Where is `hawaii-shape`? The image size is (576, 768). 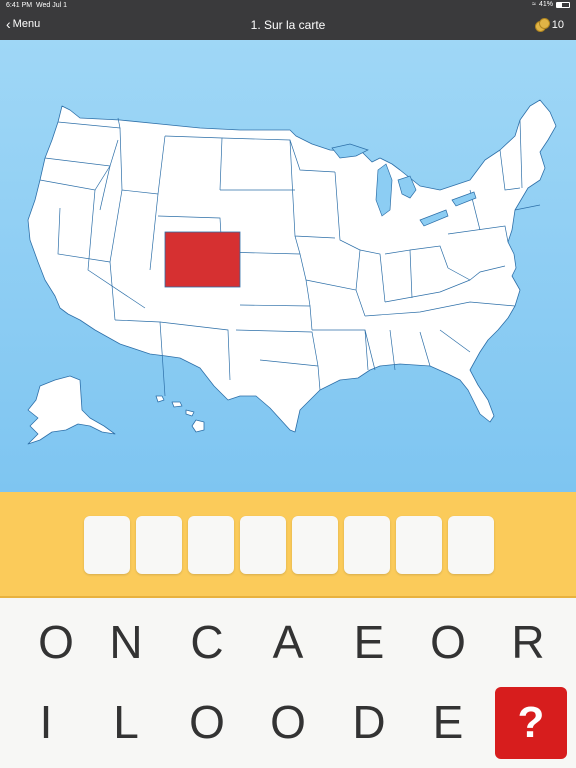 hawaii-shape is located at coordinates (180, 414).